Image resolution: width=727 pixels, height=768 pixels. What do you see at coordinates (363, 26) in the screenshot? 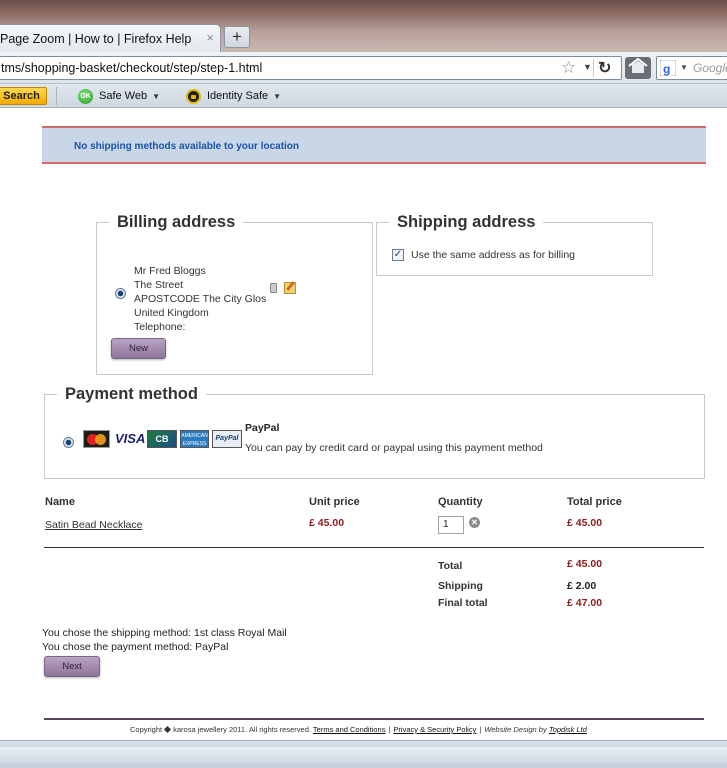
I see `tab-strip: Page Zoom | How to | Firefox Help × +` at bounding box center [363, 26].